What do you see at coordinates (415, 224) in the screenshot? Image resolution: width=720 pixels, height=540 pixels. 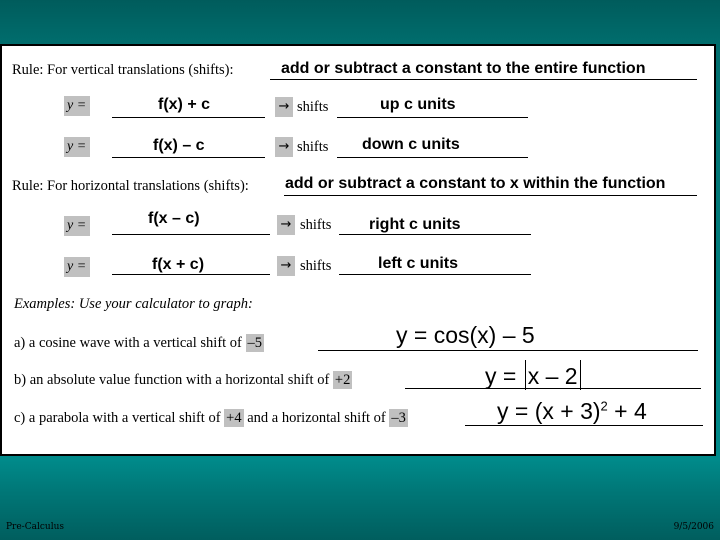 I see `direction-answer: right c units` at bounding box center [415, 224].